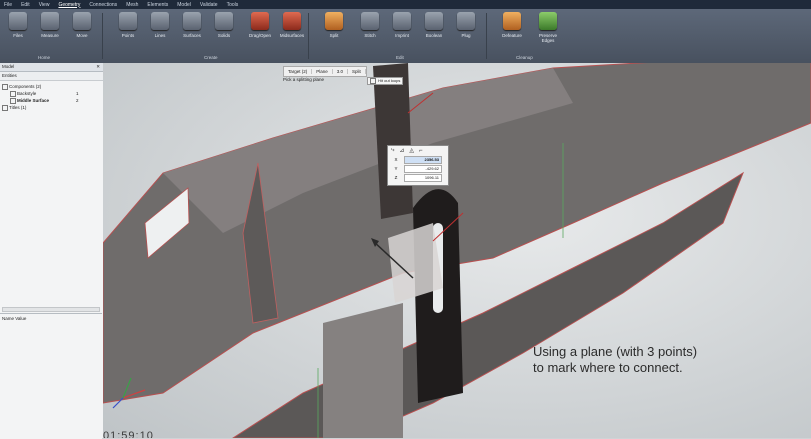  I want to click on move-icon, so click(82, 21).